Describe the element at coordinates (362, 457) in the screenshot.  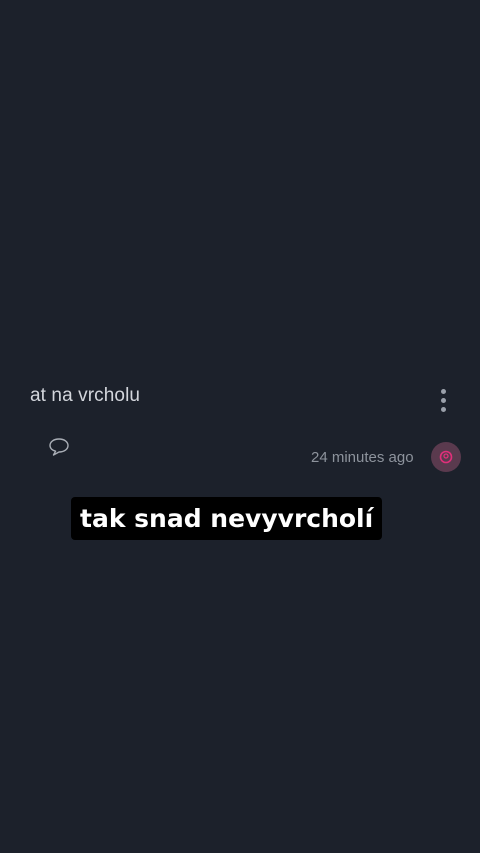
I see `timestamp: 24 minutes ago` at that location.